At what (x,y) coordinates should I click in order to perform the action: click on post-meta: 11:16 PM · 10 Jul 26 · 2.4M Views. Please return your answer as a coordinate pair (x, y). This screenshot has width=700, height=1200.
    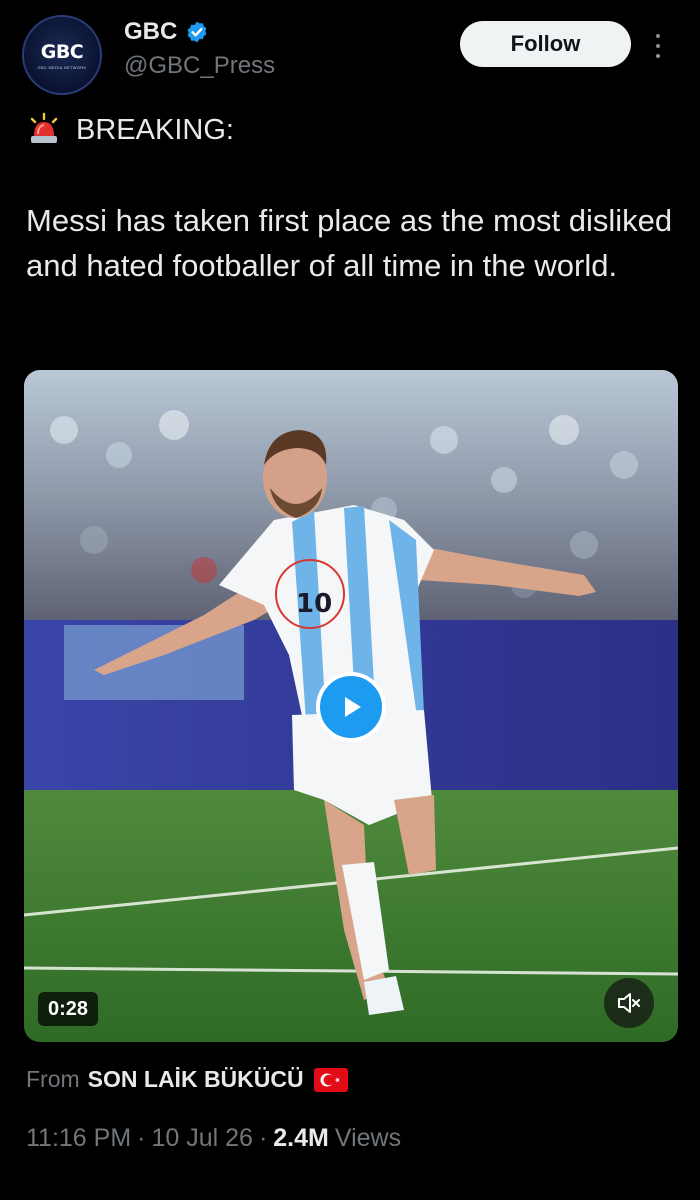
    Looking at the image, I should click on (213, 1138).